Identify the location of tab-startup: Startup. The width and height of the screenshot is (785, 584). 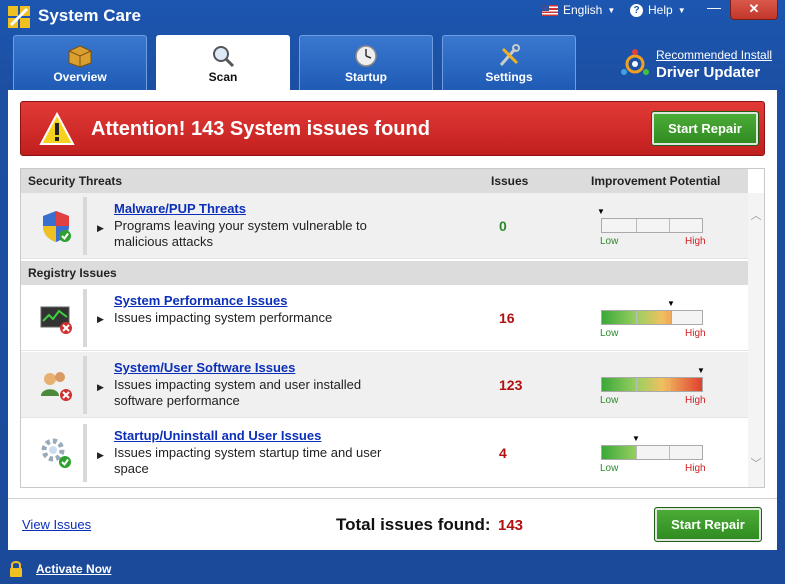
(366, 62).